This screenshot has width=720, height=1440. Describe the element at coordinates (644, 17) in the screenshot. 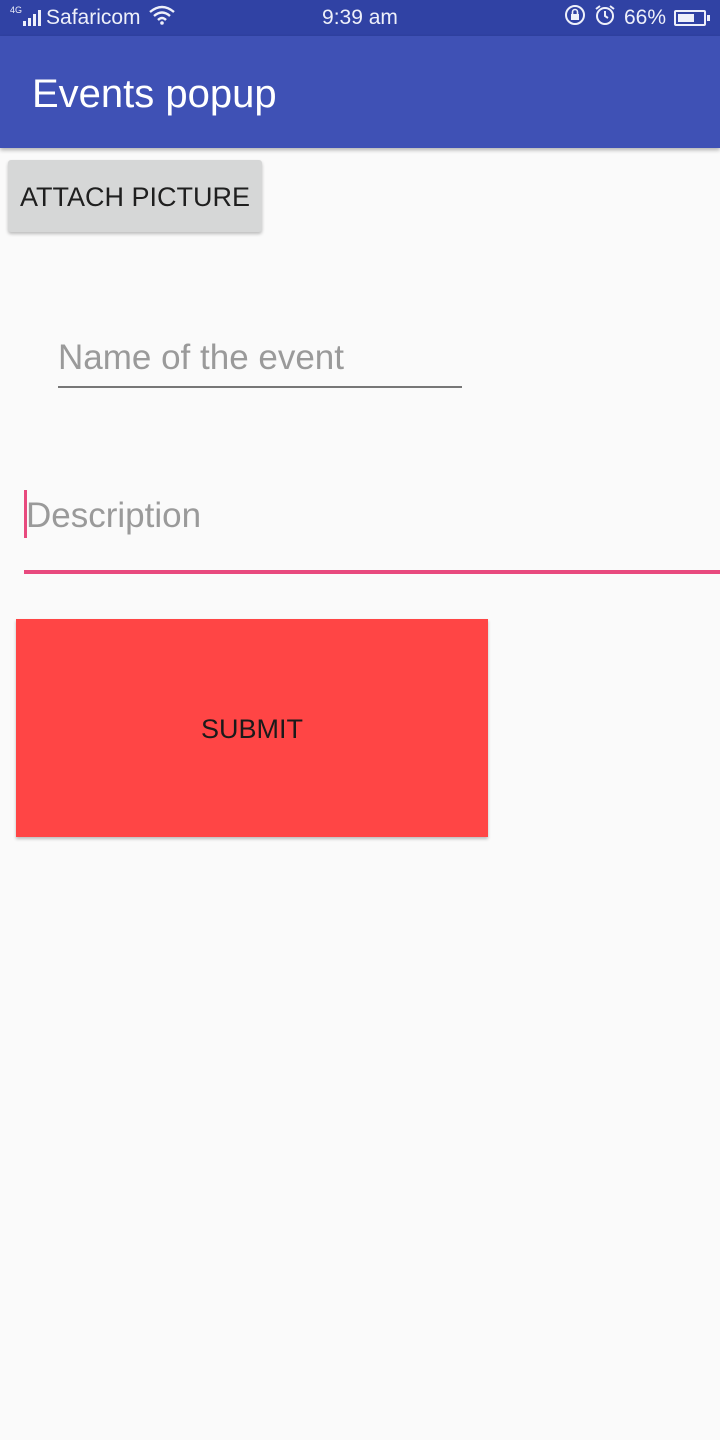

I see `battery-percent: 66%` at that location.